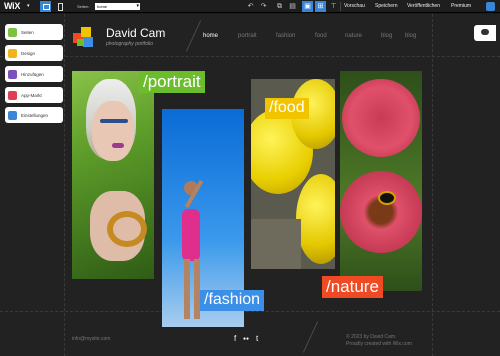 This screenshot has height=356, width=500. I want to click on swimsuit, so click(191, 235).